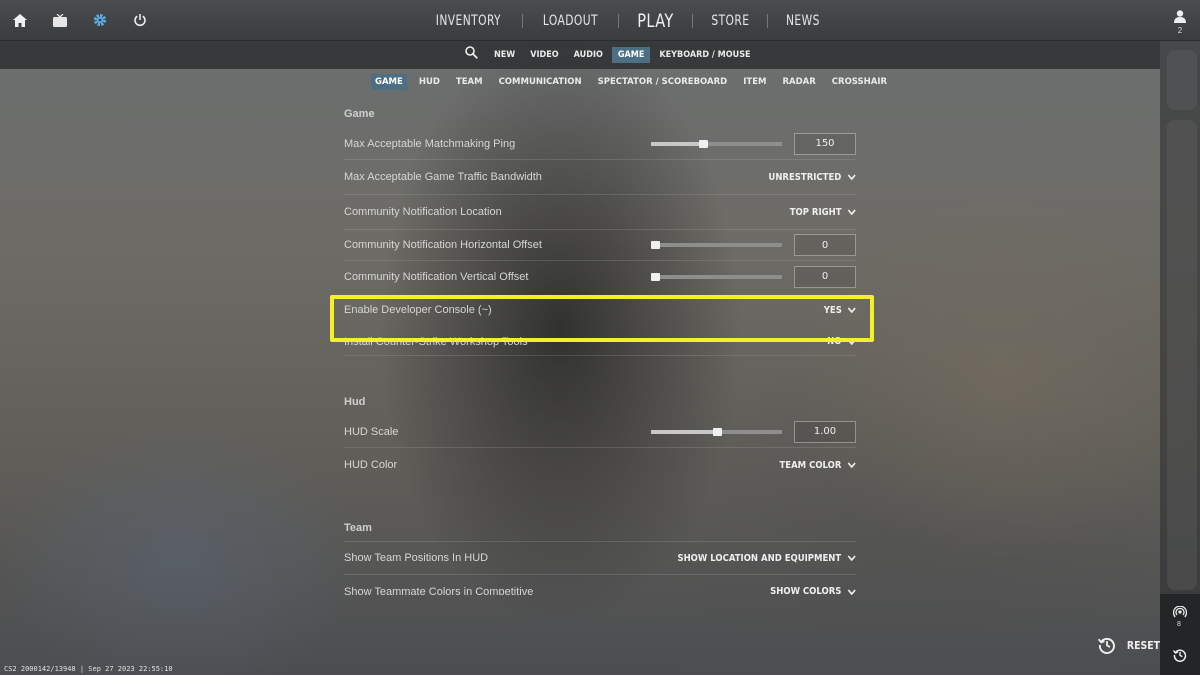 The width and height of the screenshot is (1200, 675). I want to click on reset-label: RESET, so click(1143, 645).